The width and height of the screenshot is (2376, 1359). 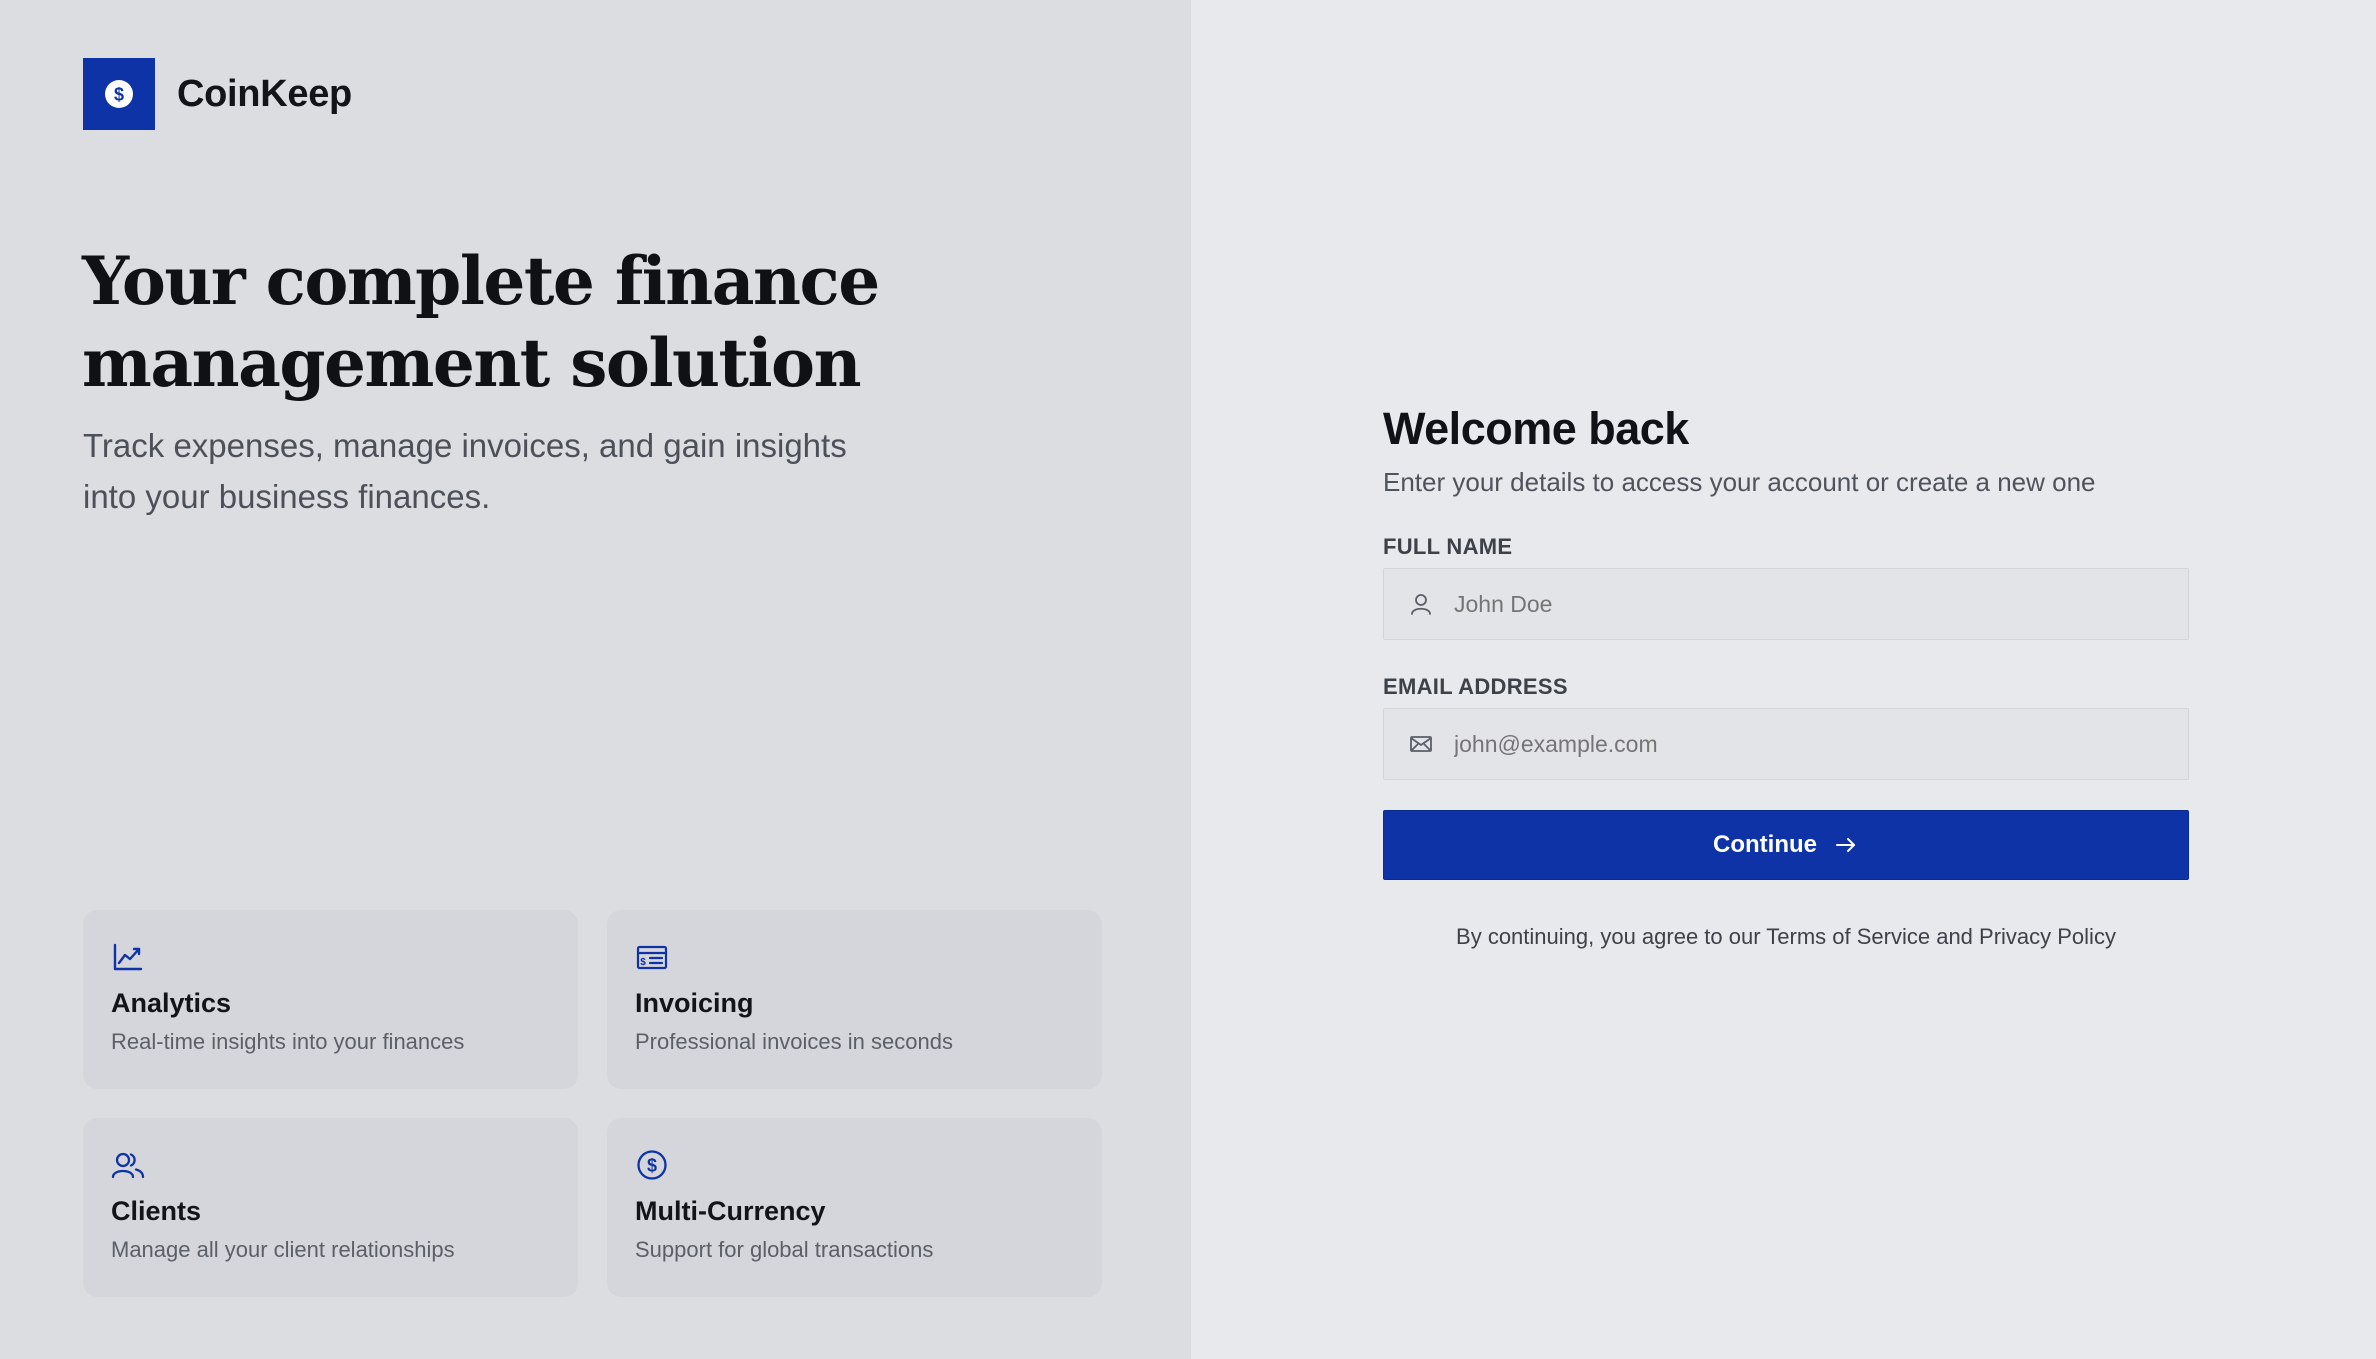 I want to click on dollar-circle-icon: $, so click(x=119, y=94).